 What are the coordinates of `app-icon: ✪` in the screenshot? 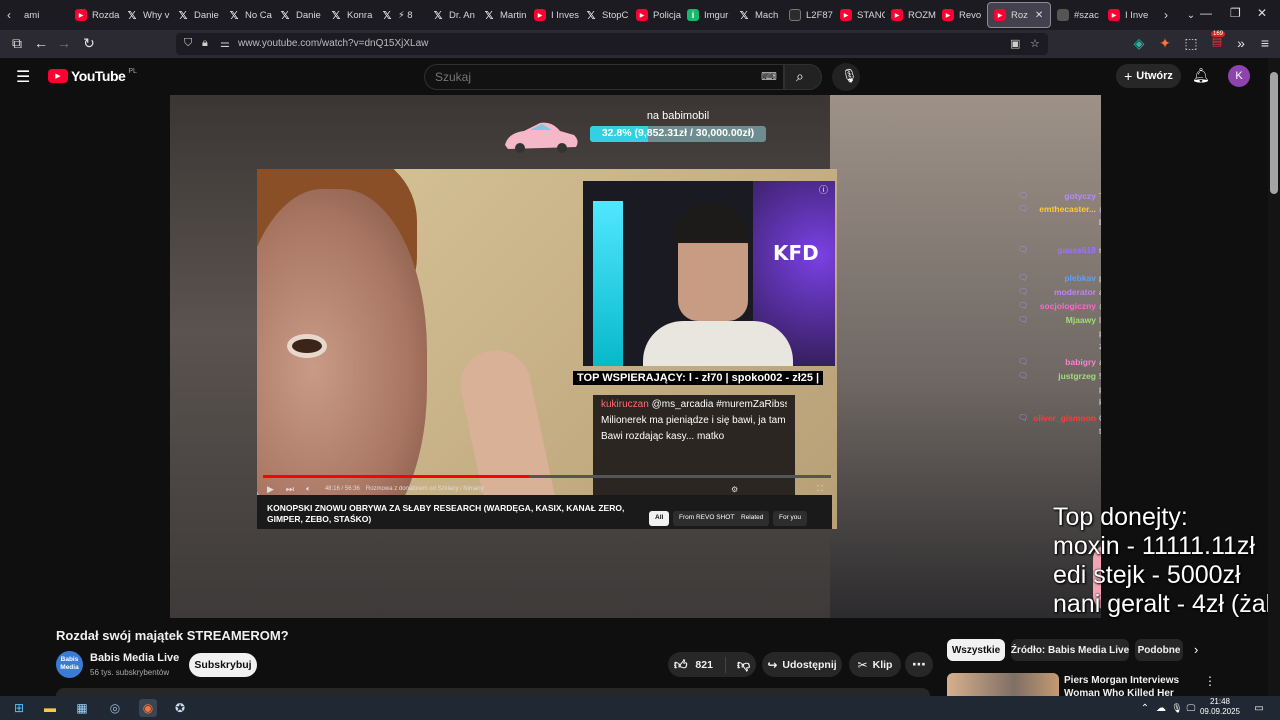 It's located at (180, 708).